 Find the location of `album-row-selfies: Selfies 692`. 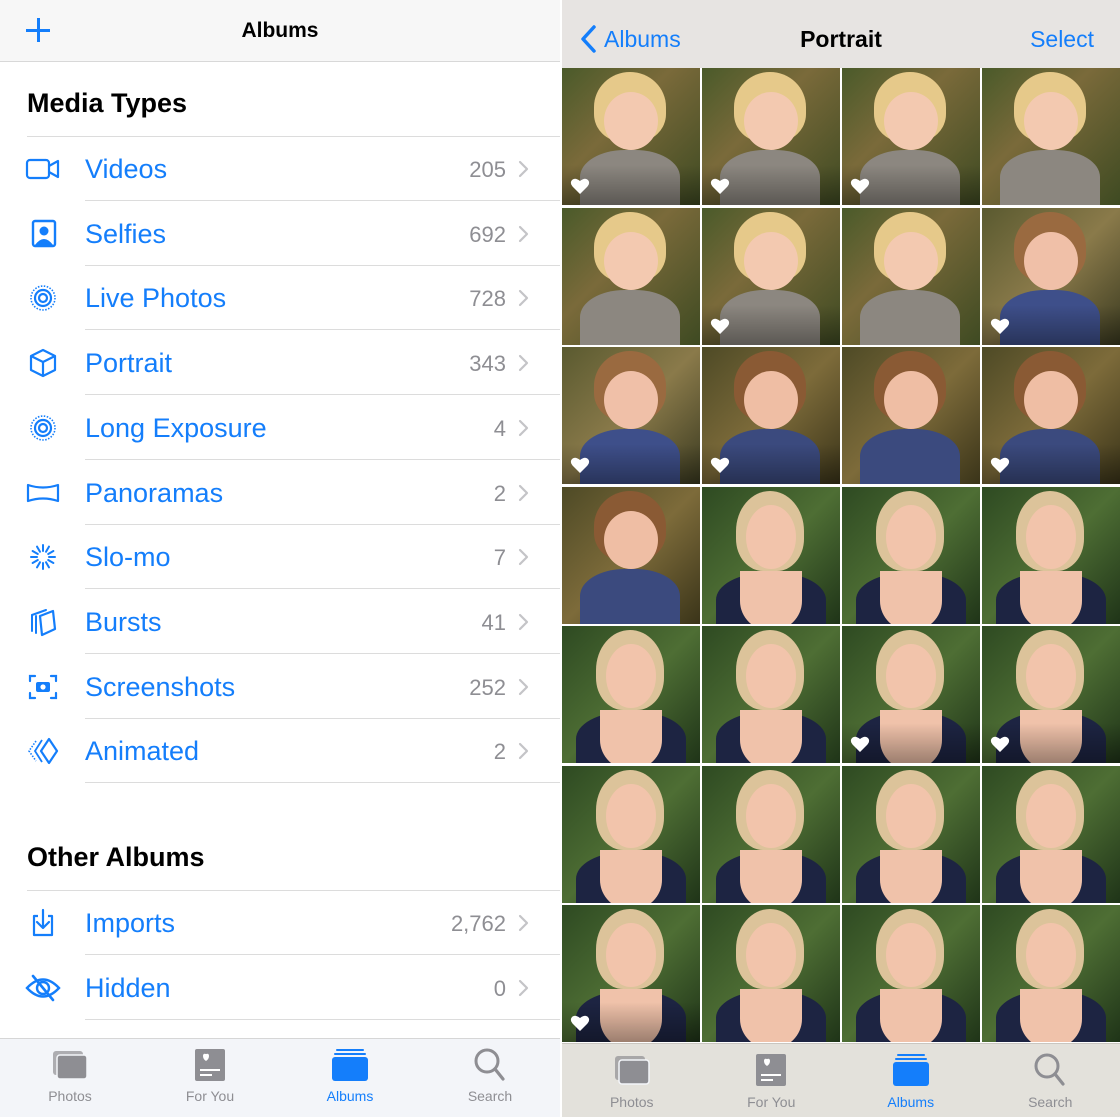

album-row-selfies: Selfies 692 is located at coordinates (280, 234).